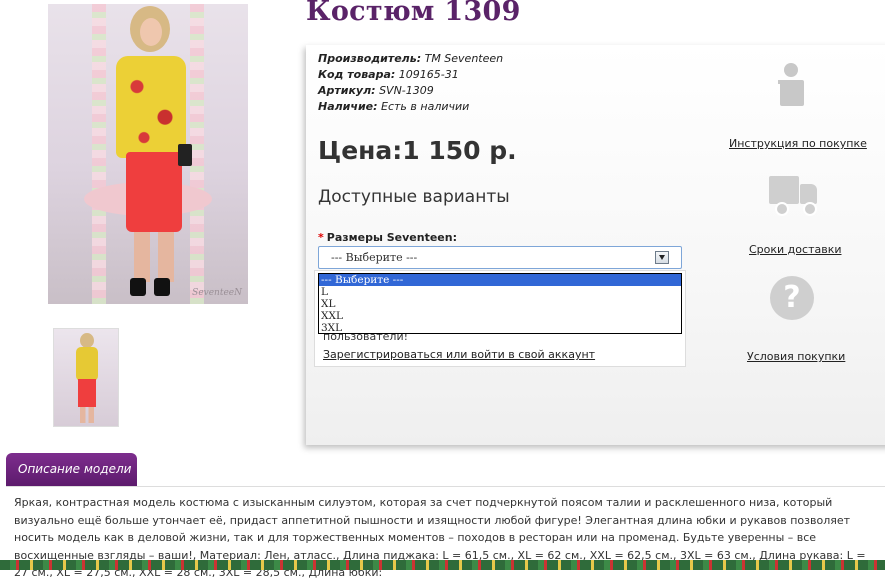  I want to click on meta-value: SVN-1309, so click(406, 90).